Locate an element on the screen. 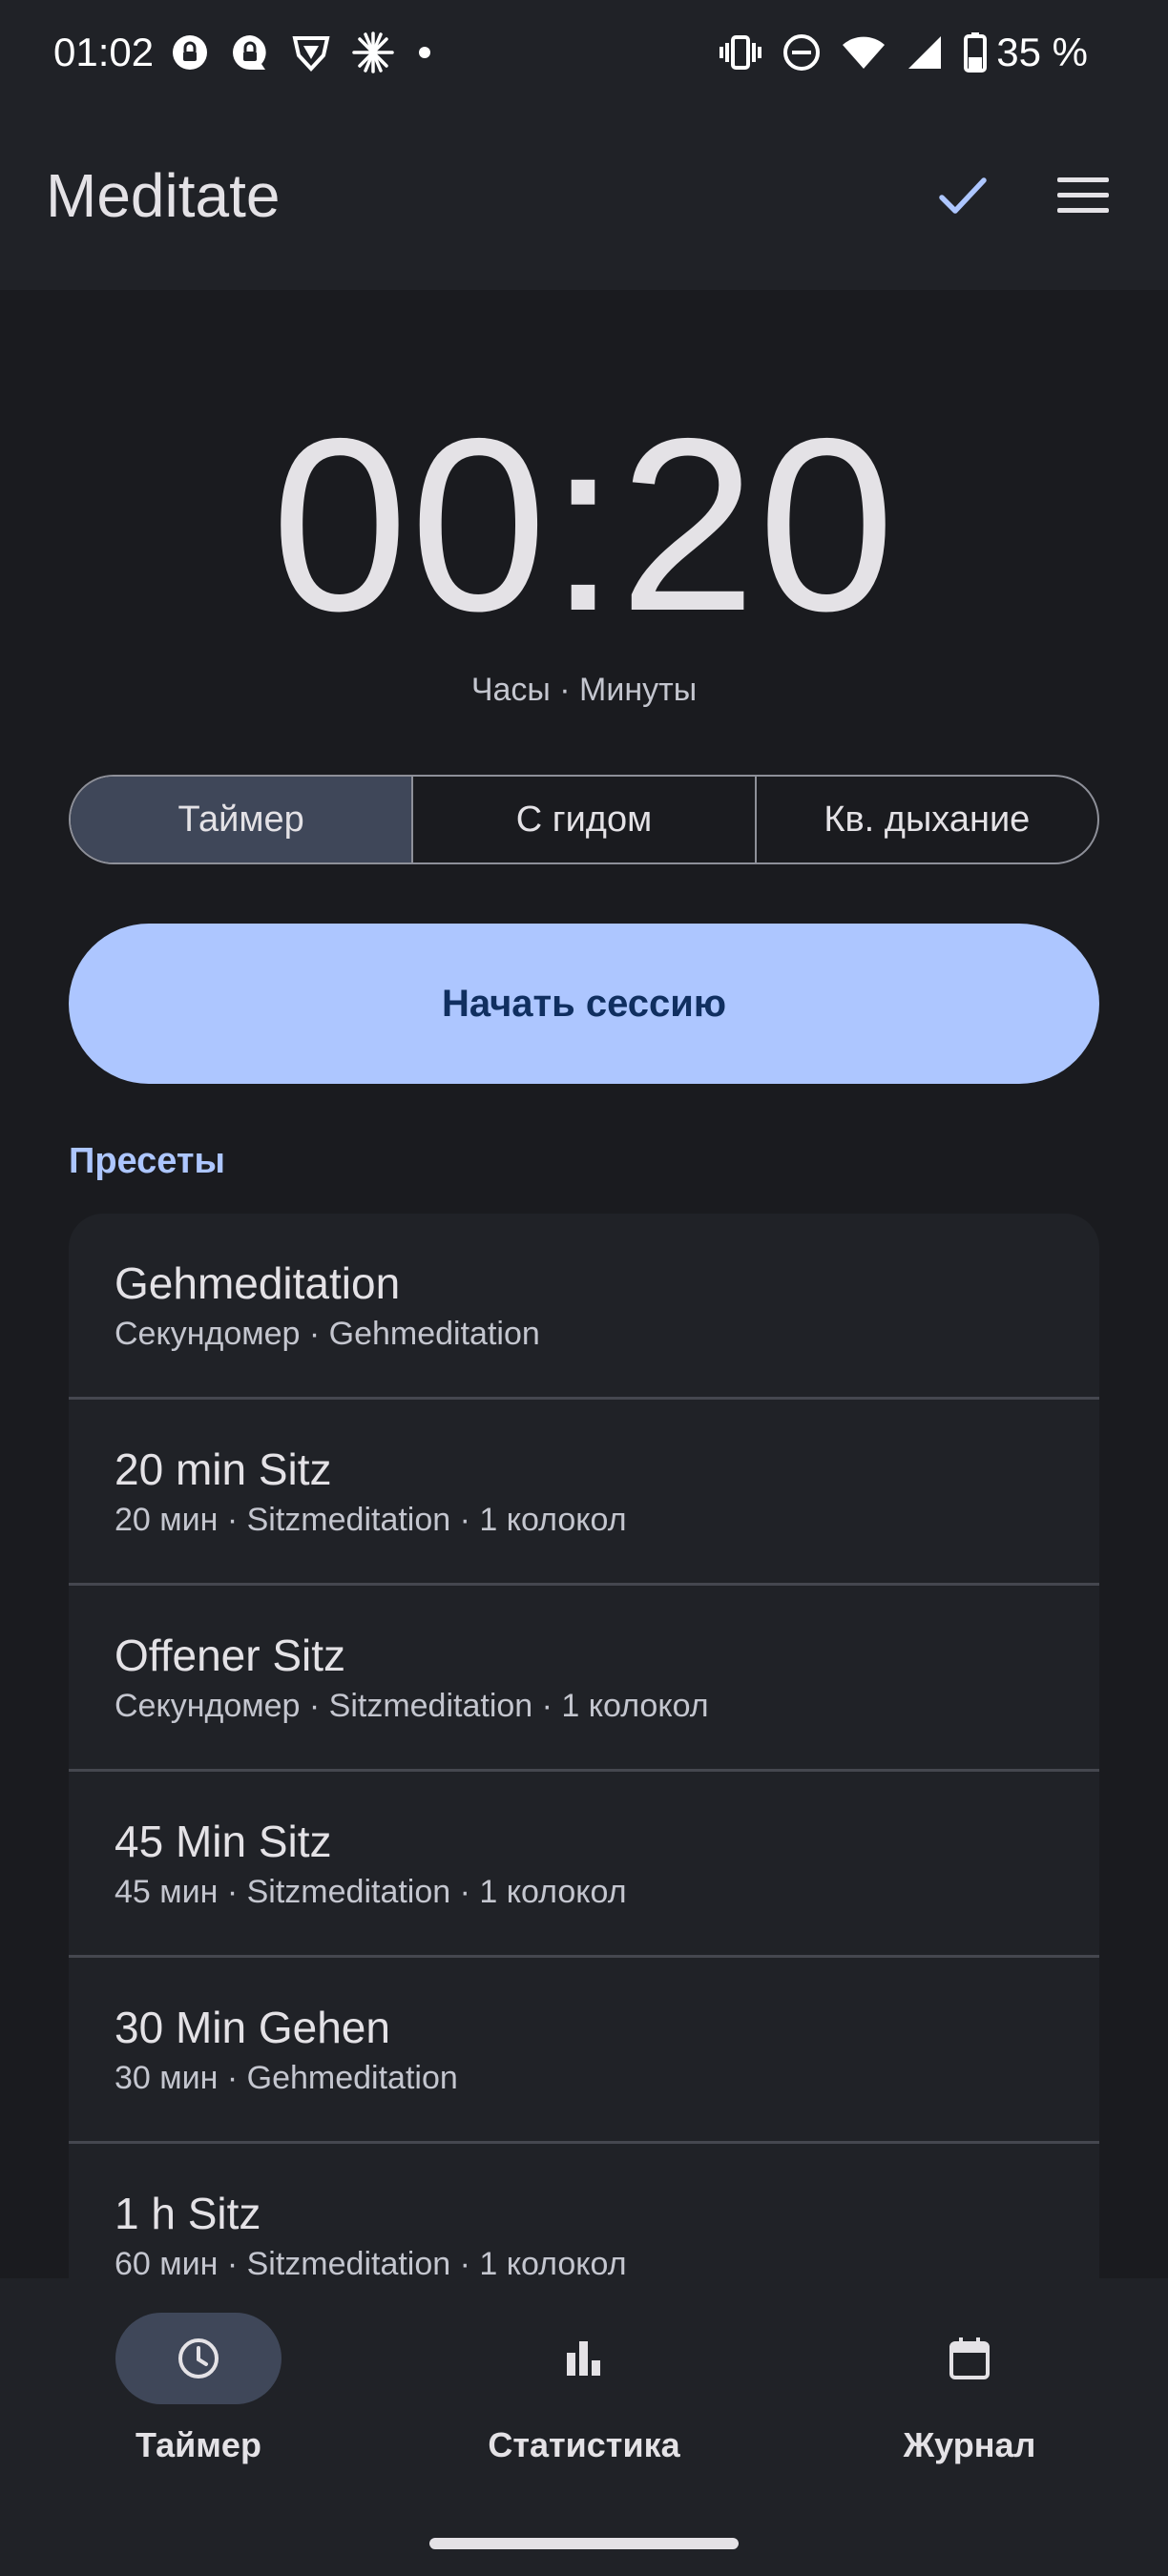  nav-statistics: Статистика is located at coordinates (584, 2408).